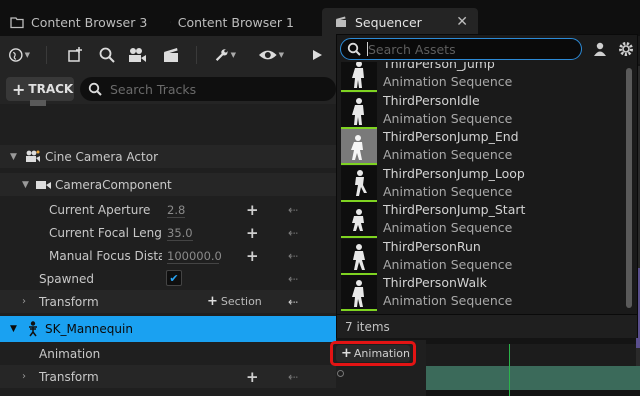 The height and width of the screenshot is (396, 640). I want to click on asset-count: 7 items, so click(367, 326).